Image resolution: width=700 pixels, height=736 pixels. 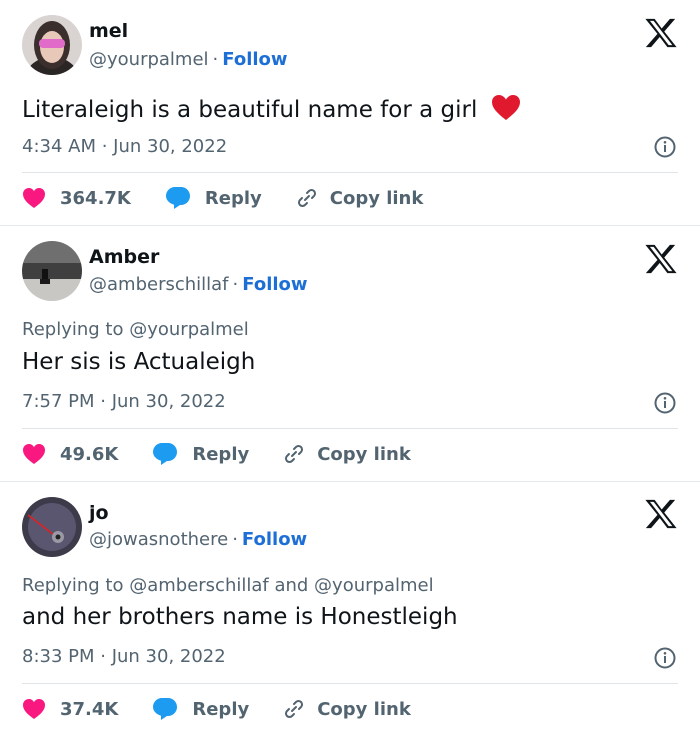 I want to click on like-count: 49.6K, so click(x=89, y=454).